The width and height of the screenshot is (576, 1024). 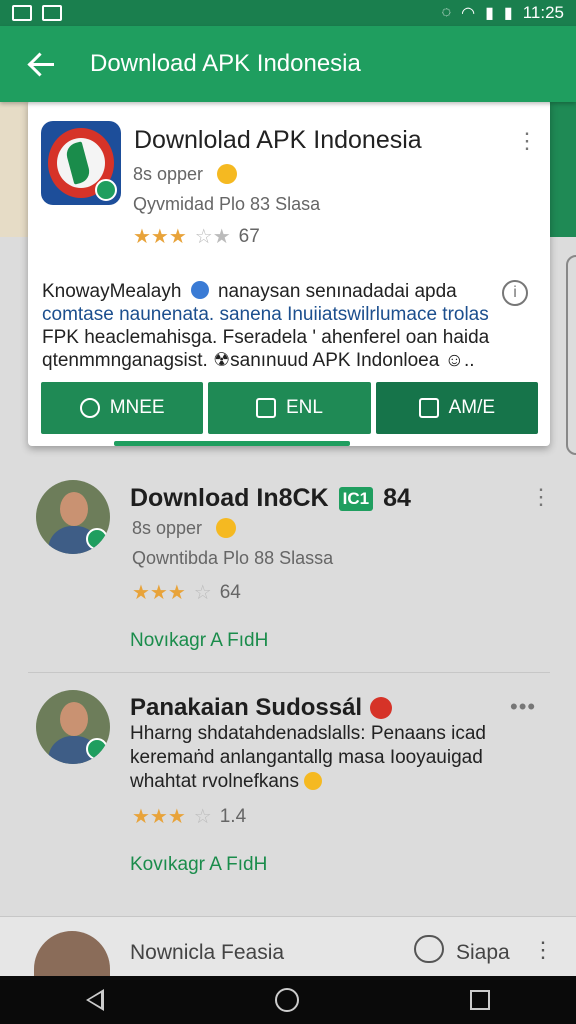 What do you see at coordinates (225, 63) in the screenshot?
I see `app-bar-title: Download APK Indonesia` at bounding box center [225, 63].